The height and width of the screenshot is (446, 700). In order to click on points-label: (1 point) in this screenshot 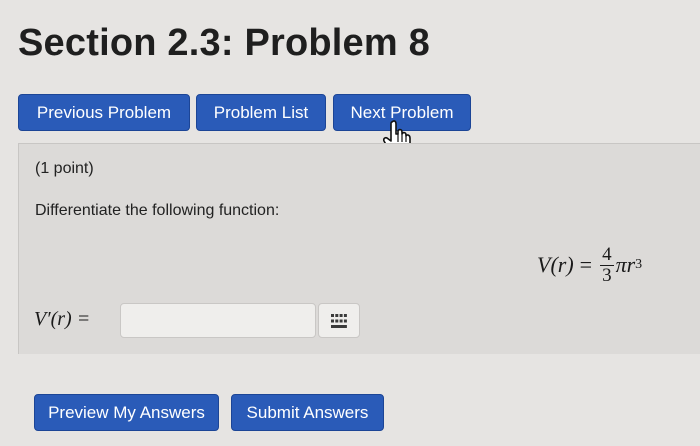, I will do `click(64, 168)`.